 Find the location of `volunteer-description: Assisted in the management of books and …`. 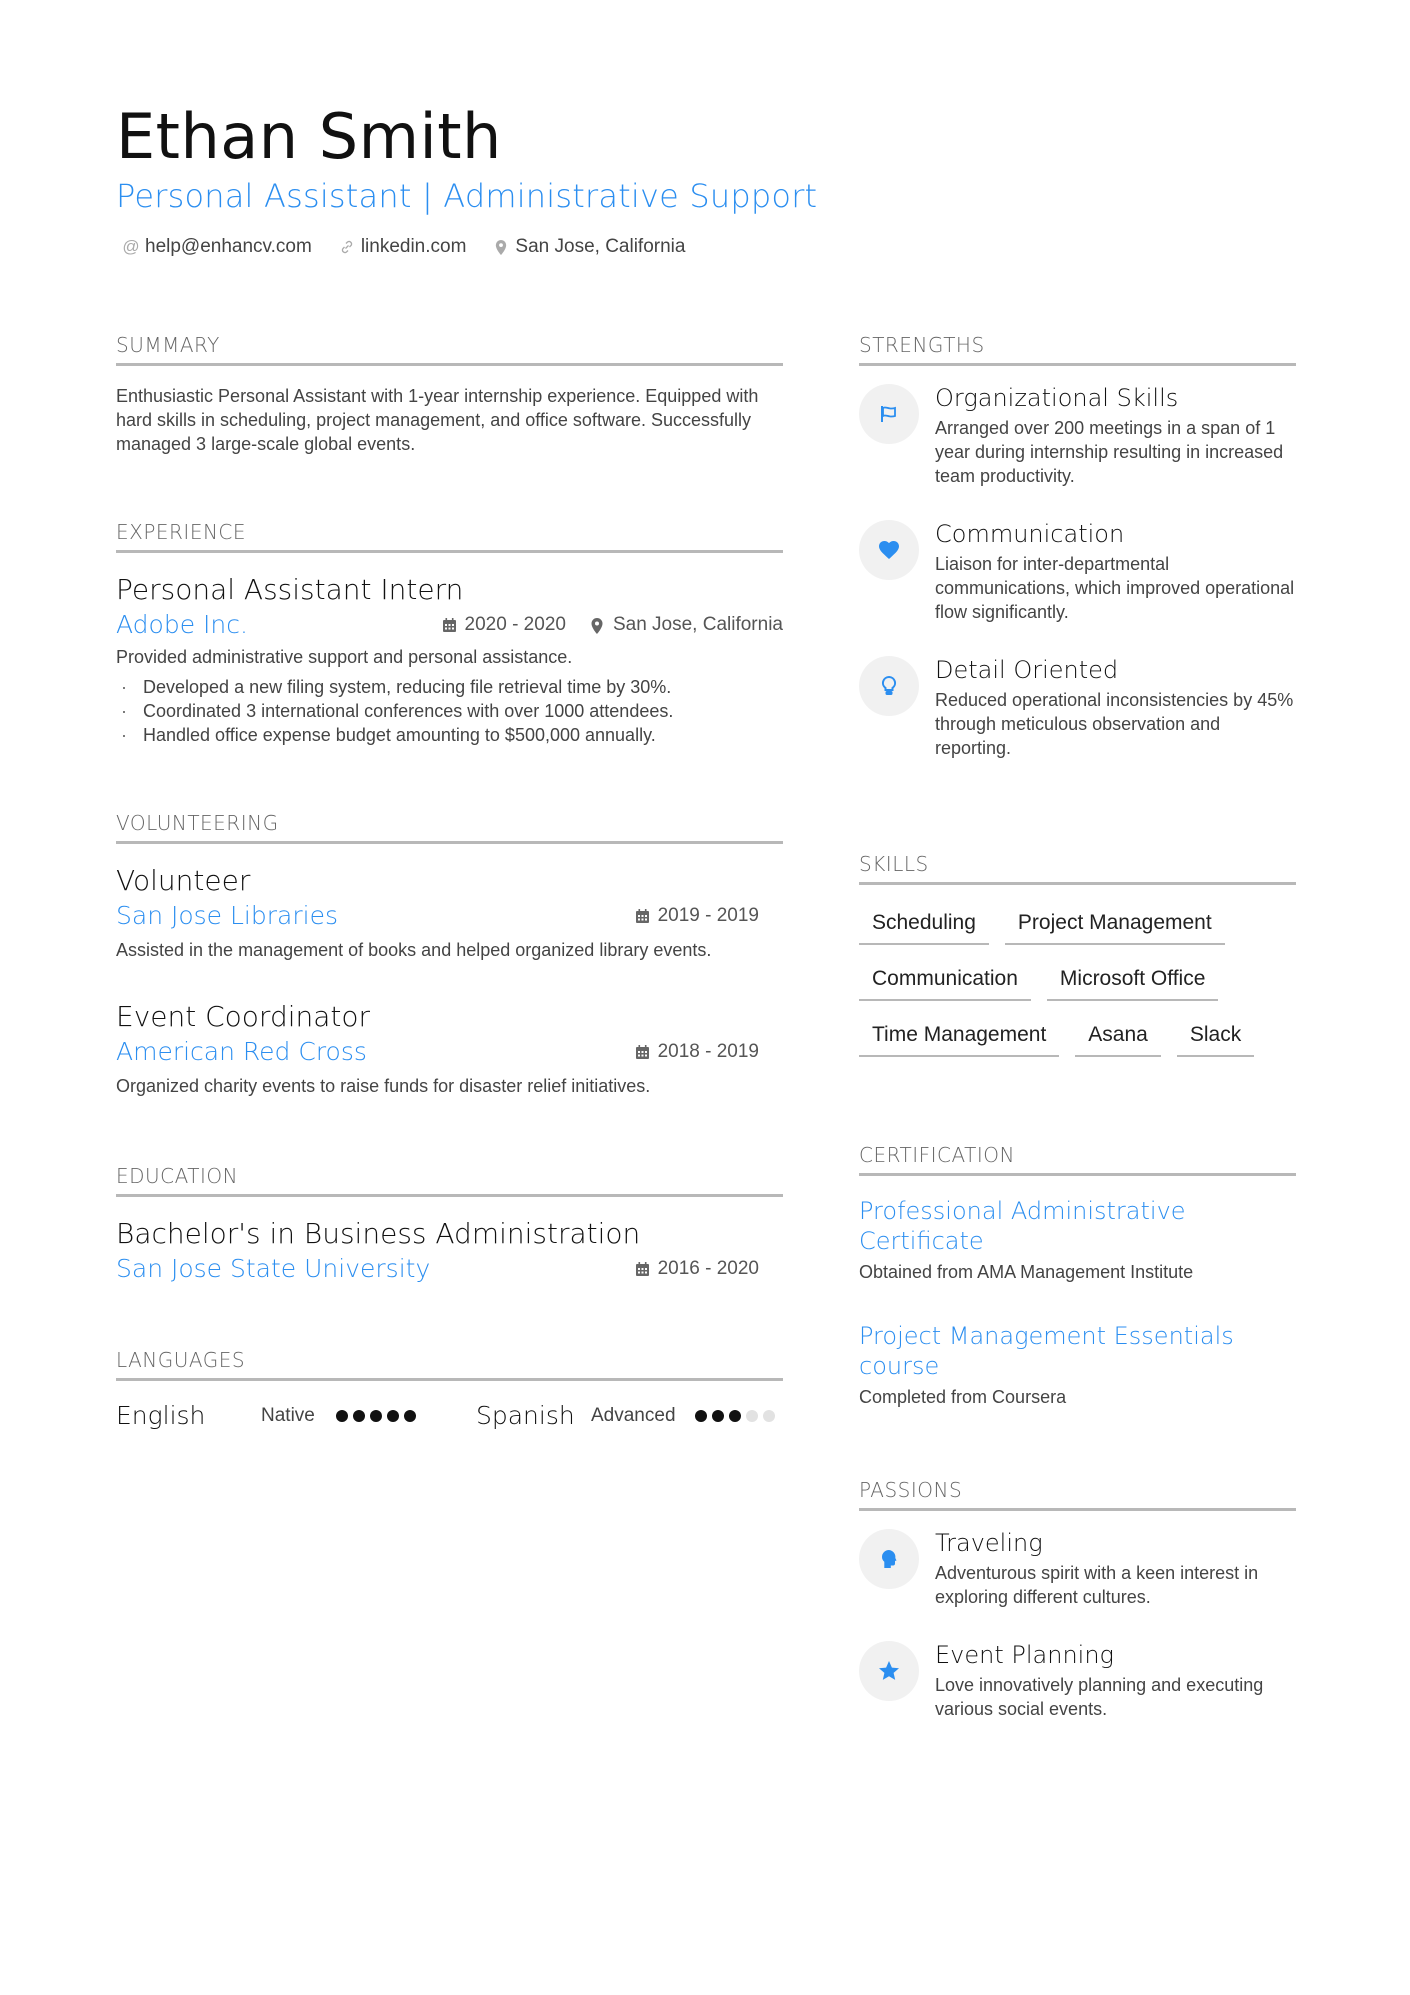

volunteer-description: Assisted in the management of books and … is located at coordinates (414, 950).